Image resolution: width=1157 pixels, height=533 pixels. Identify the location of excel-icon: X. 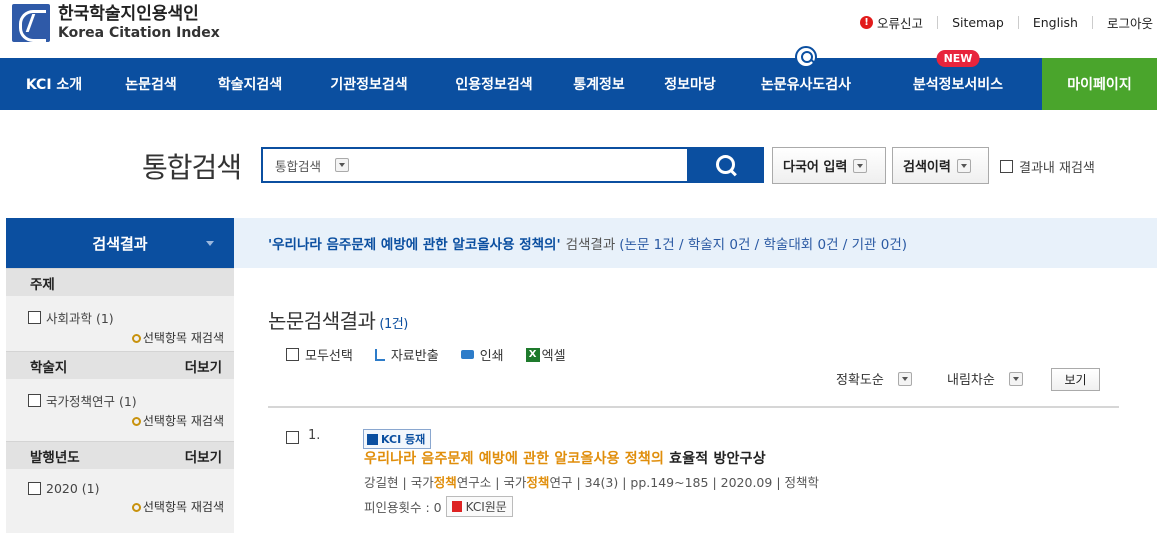
(532, 354).